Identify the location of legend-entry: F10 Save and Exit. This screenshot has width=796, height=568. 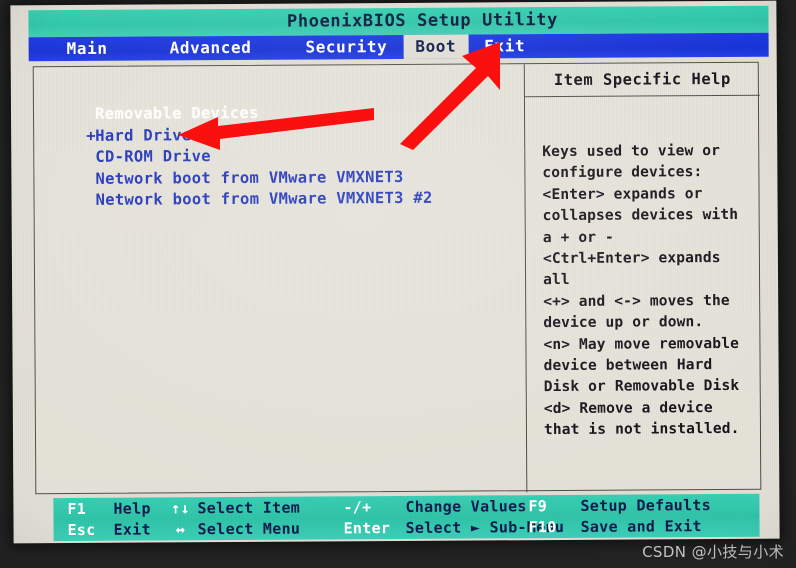
(640, 526).